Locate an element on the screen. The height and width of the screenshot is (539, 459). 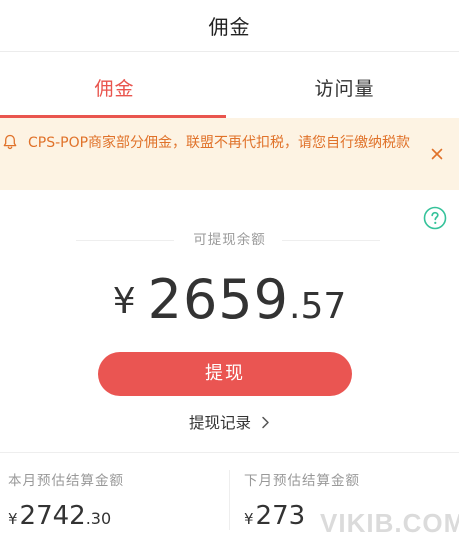
withdraw-button: 提现 is located at coordinates (225, 374).